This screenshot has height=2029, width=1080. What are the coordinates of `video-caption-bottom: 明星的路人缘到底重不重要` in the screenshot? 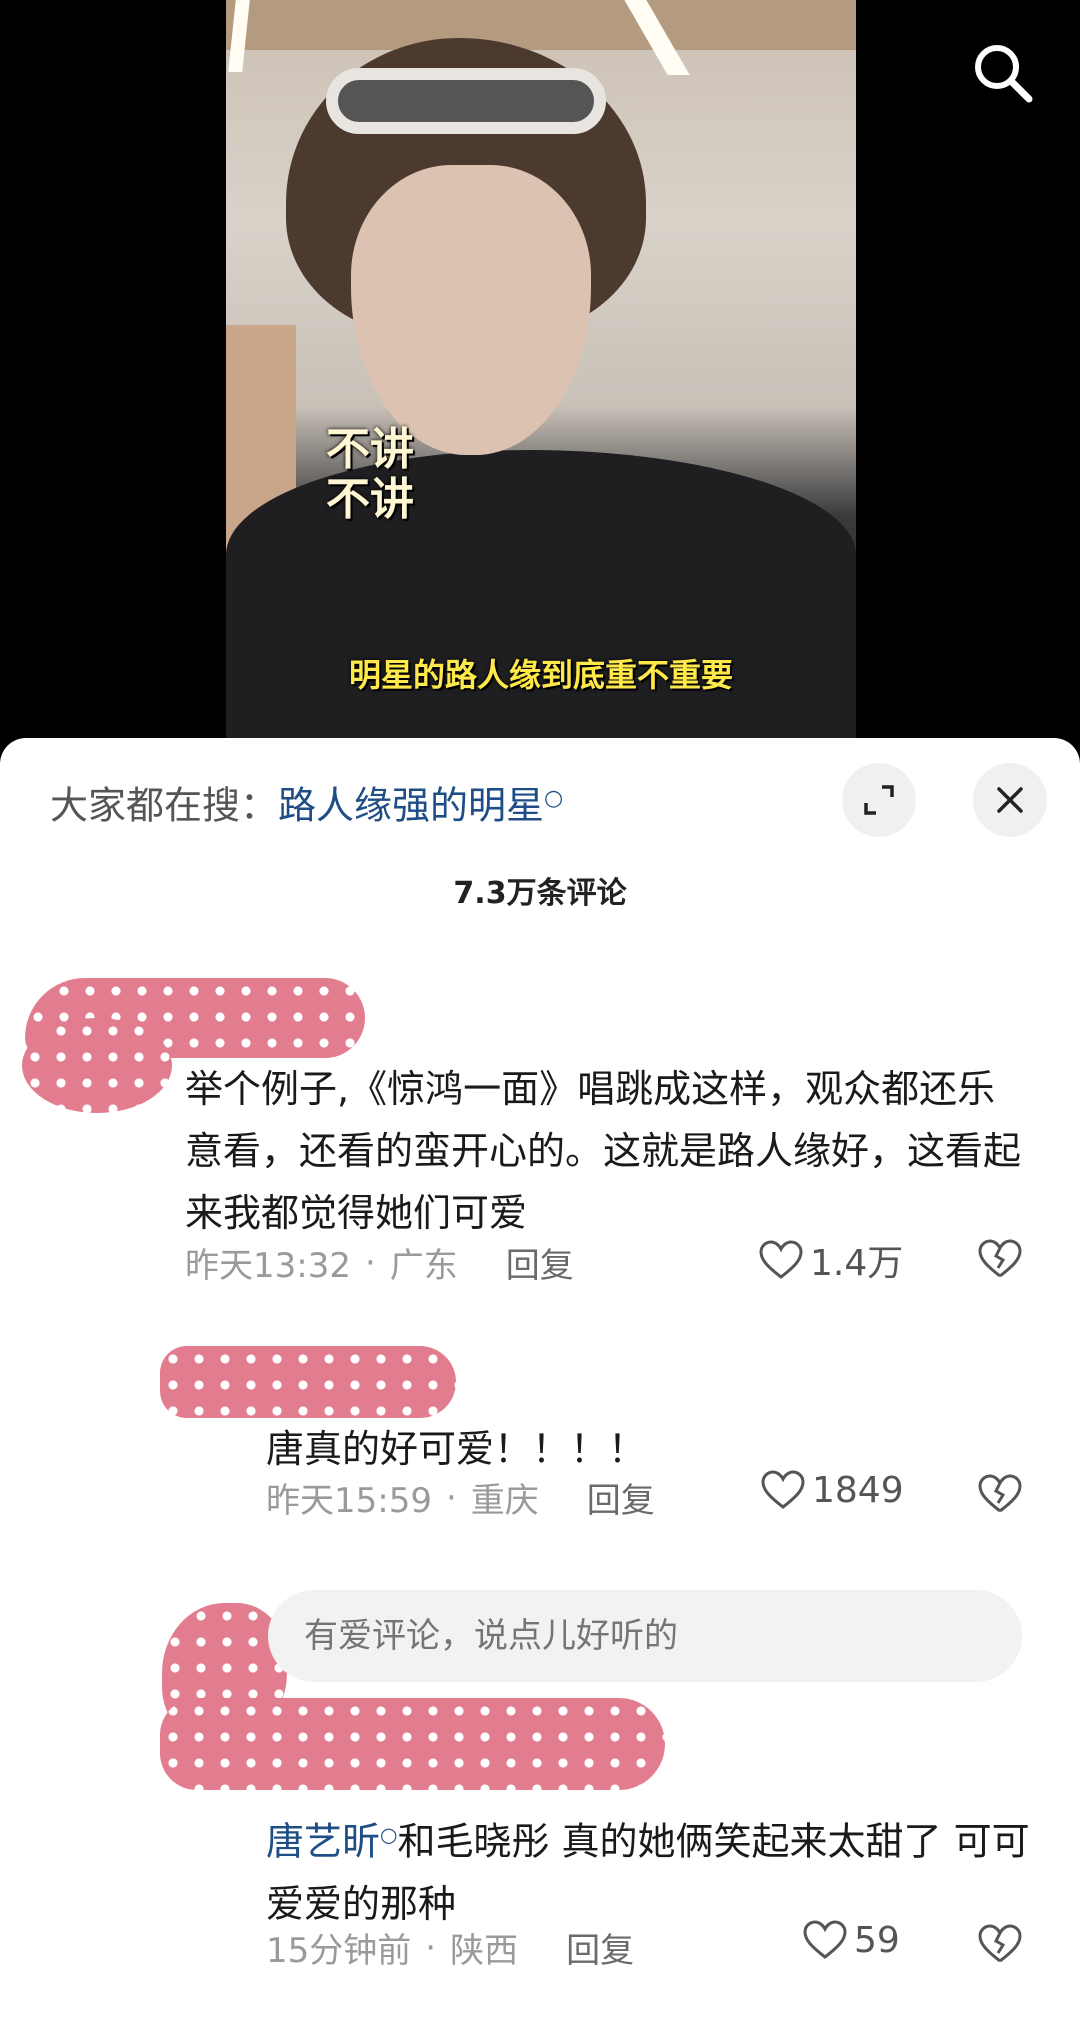 It's located at (540, 675).